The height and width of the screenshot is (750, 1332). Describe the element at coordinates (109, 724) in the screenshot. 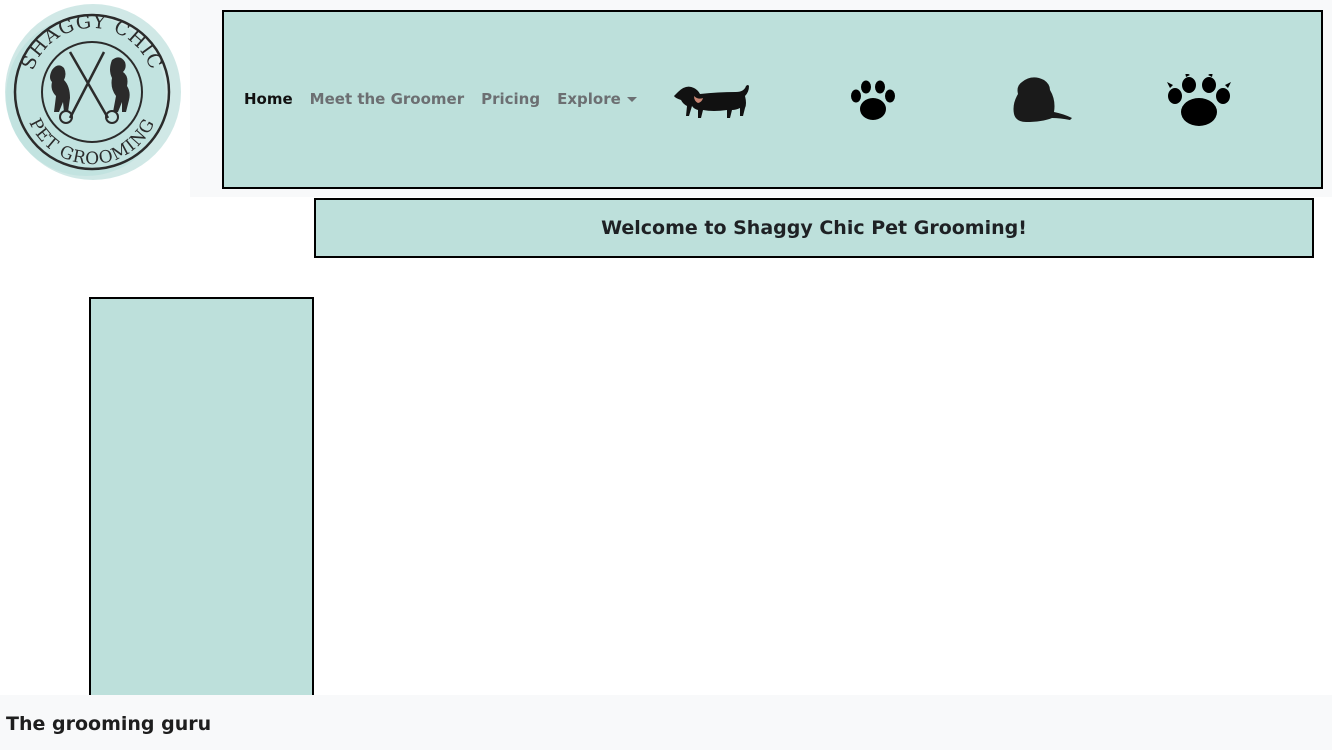

I see `footer-text: The grooming guru` at that location.